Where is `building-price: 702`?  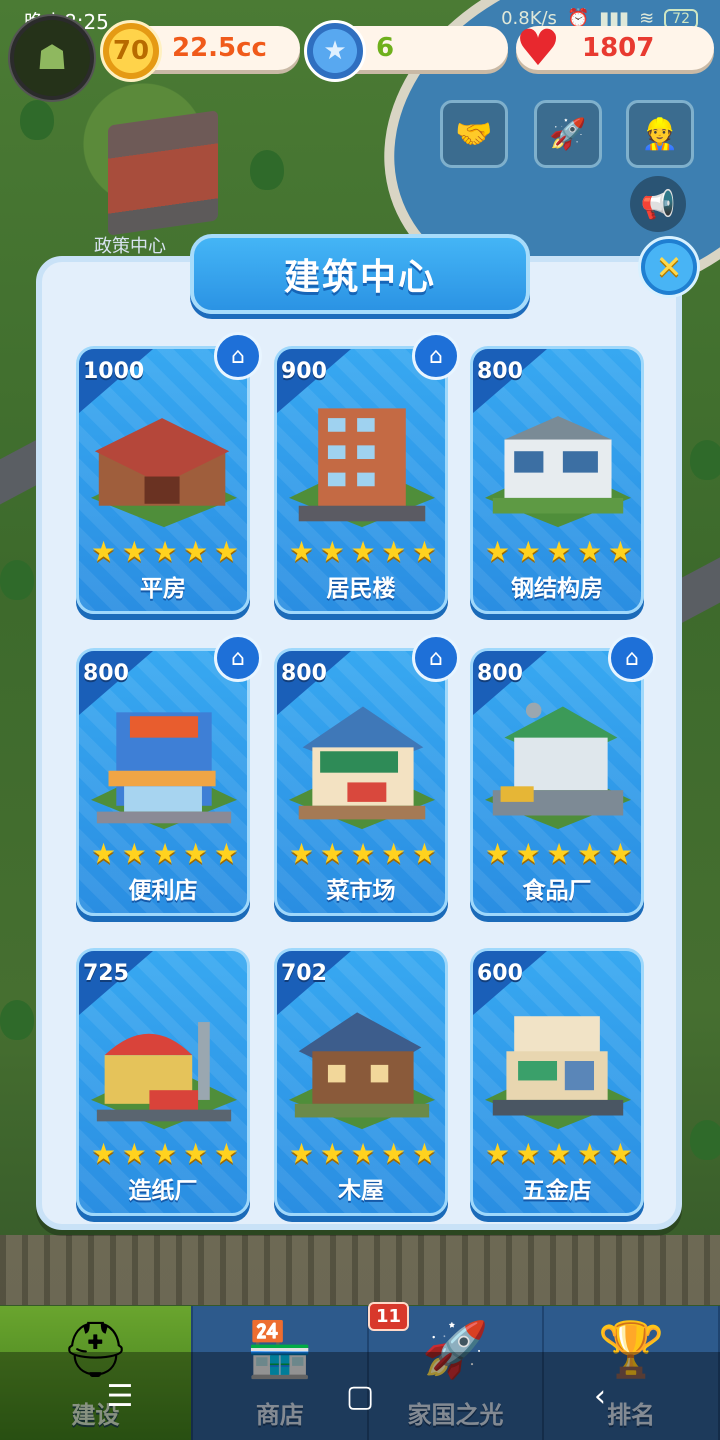 building-price: 702 is located at coordinates (304, 973).